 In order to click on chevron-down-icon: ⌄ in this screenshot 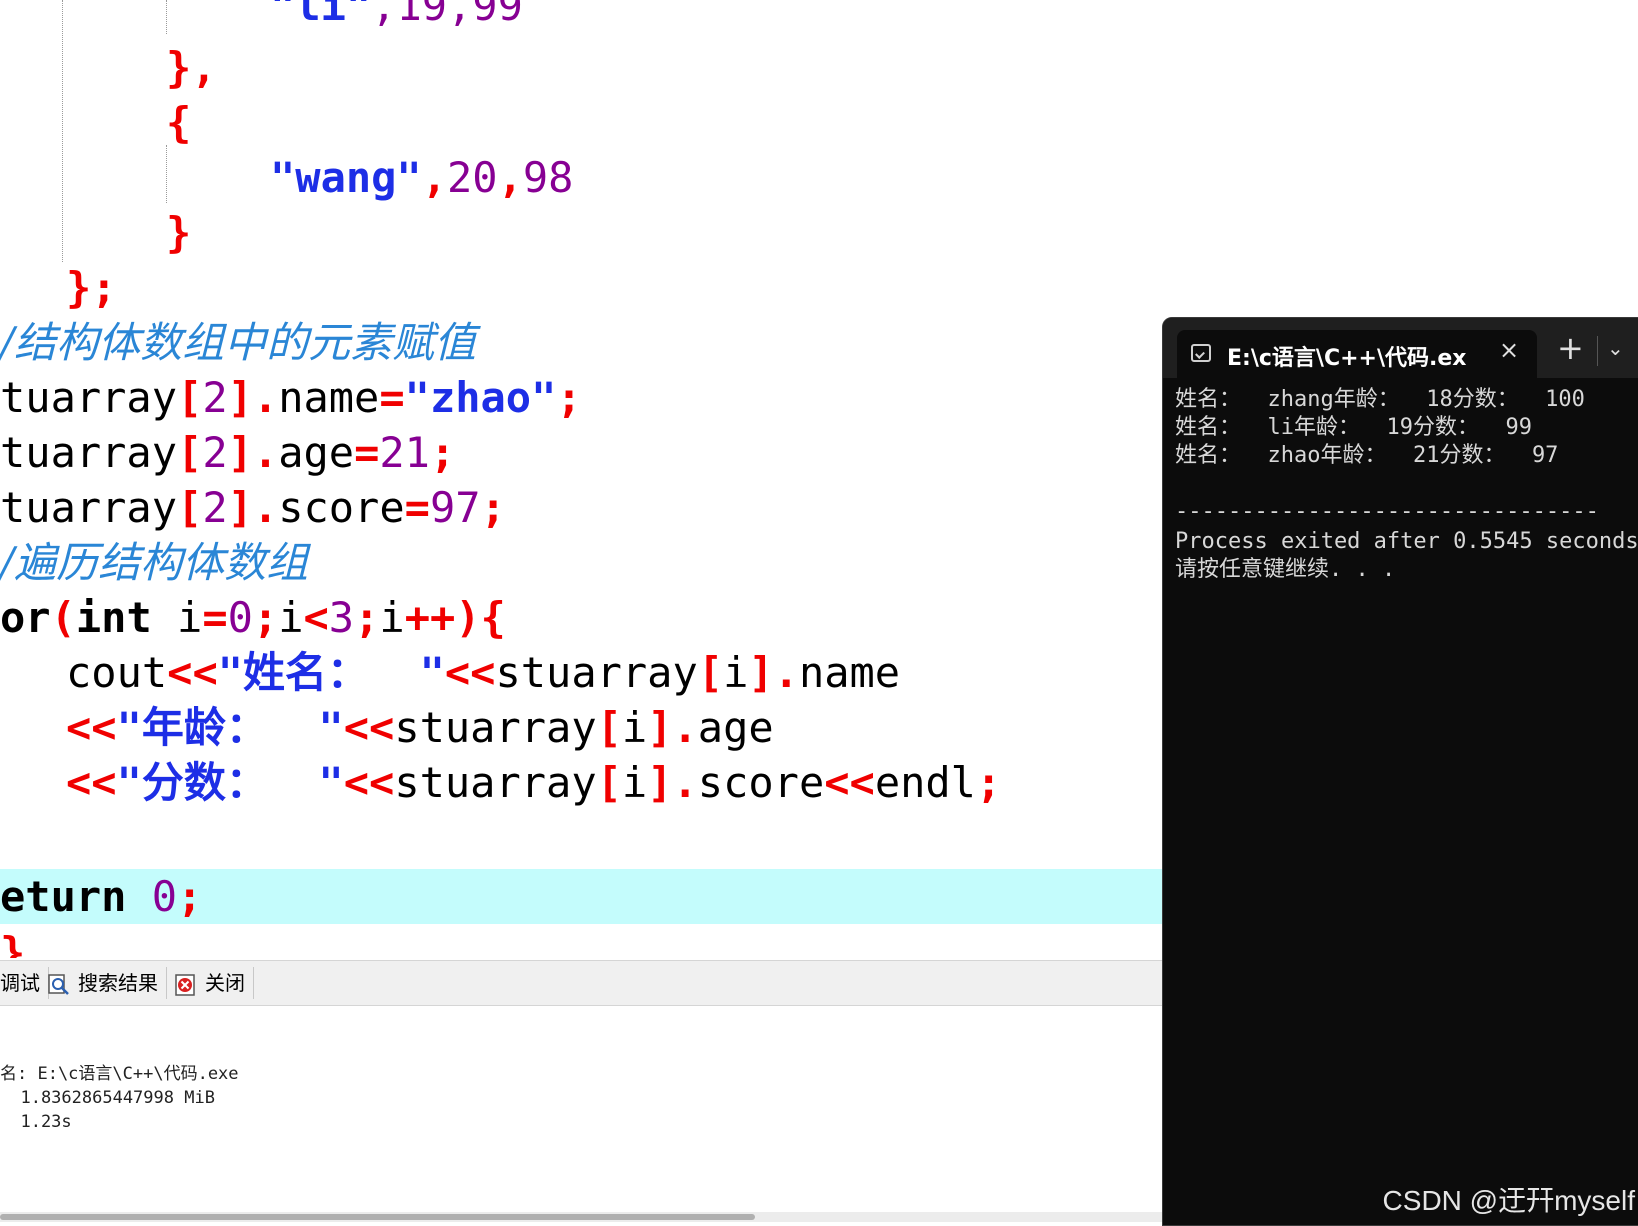, I will do `click(1615, 348)`.